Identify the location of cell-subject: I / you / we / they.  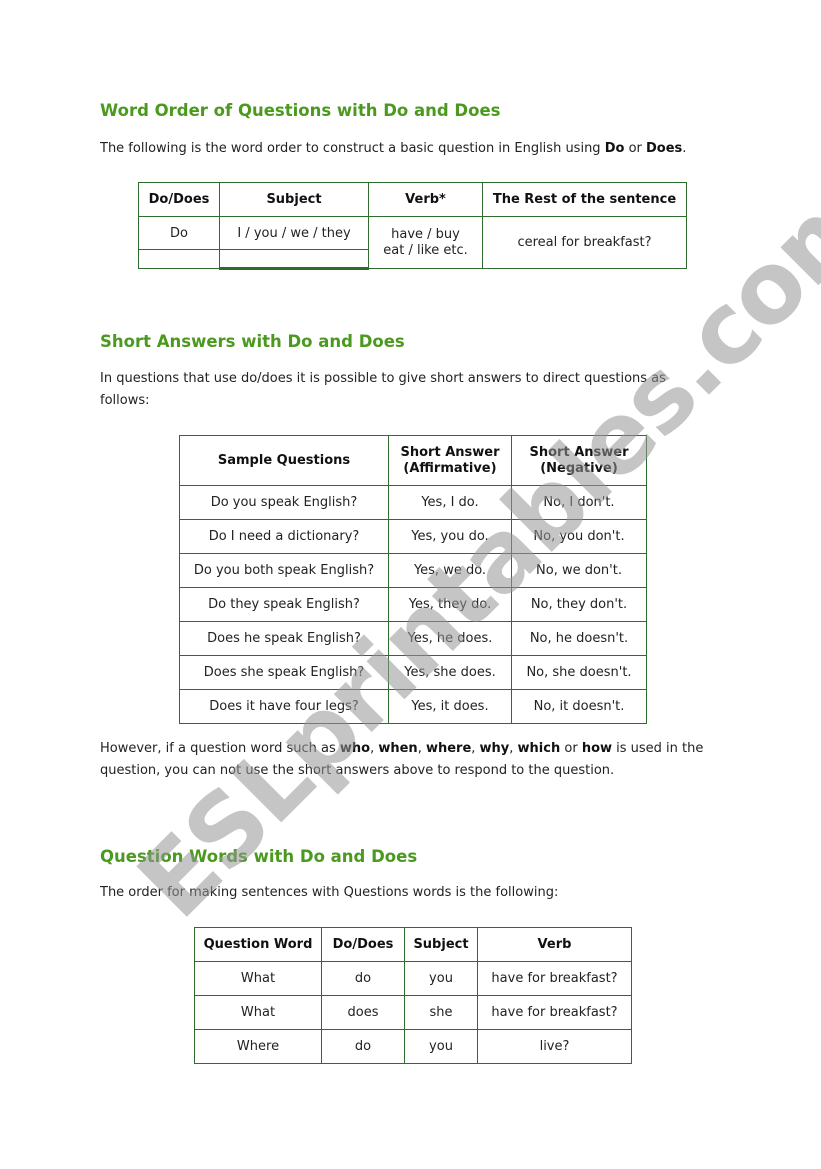
(294, 233).